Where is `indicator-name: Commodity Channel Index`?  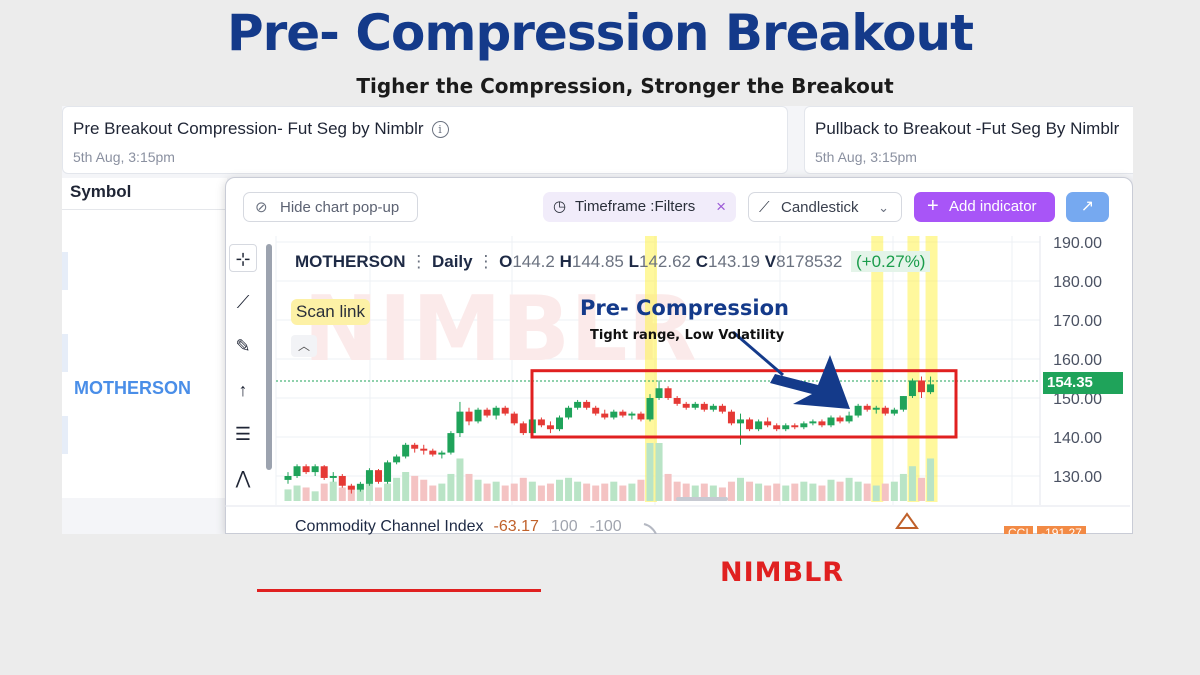 indicator-name: Commodity Channel Index is located at coordinates (389, 526).